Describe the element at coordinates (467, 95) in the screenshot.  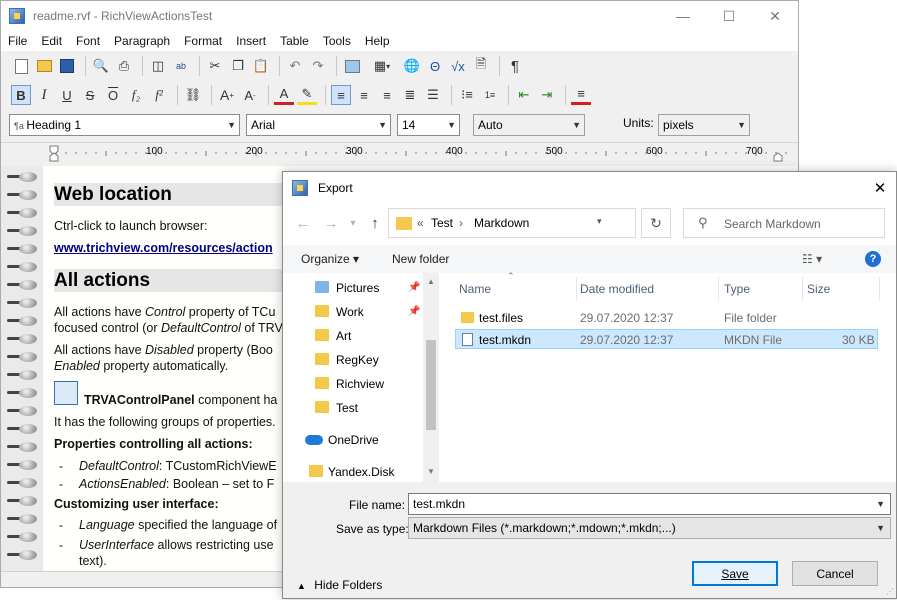
I see `bullets-icon: ⁝≡` at that location.